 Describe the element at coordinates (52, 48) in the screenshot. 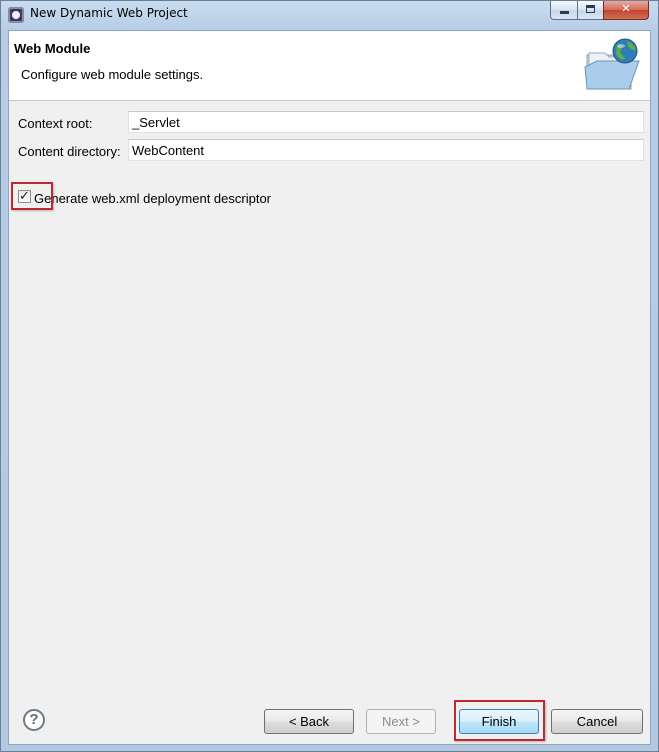

I see `page-title: Web Module` at that location.